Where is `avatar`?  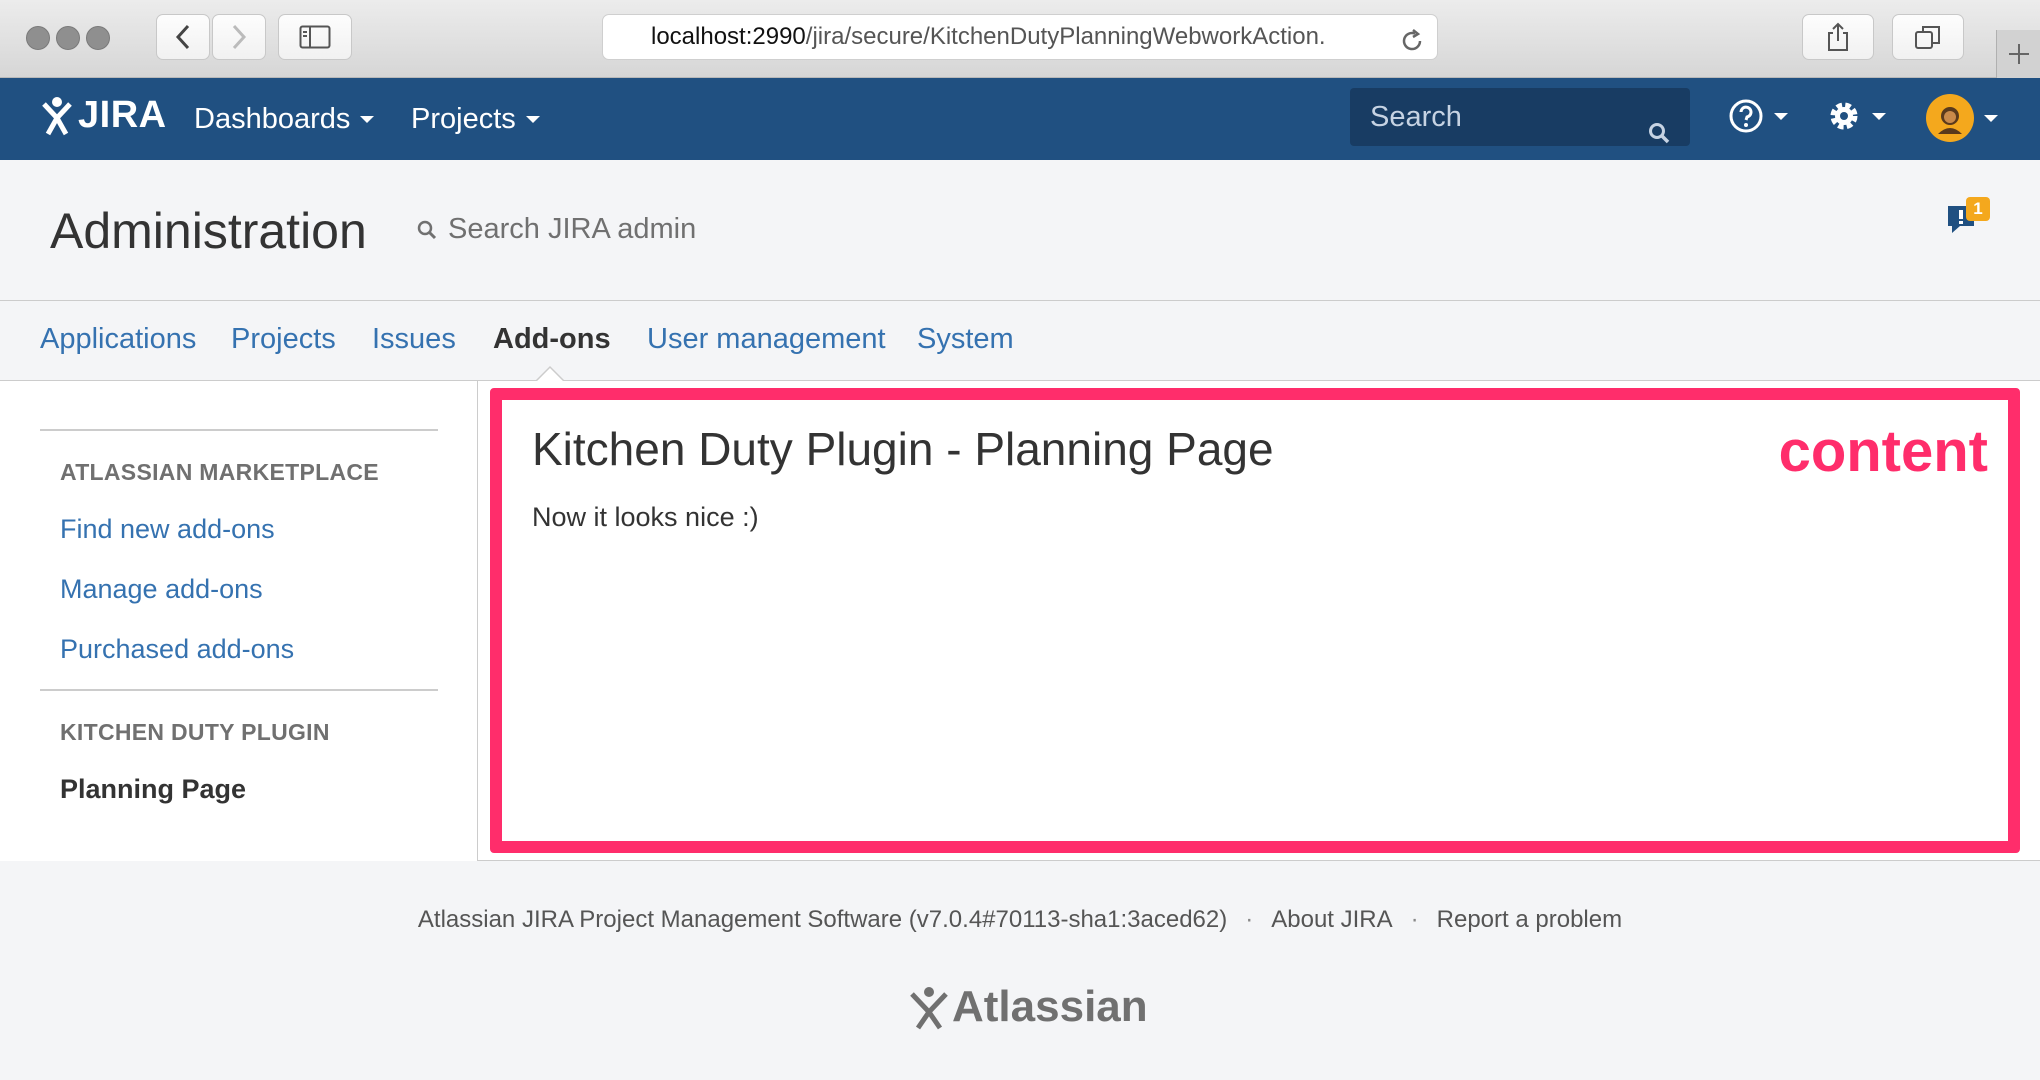 avatar is located at coordinates (1950, 118).